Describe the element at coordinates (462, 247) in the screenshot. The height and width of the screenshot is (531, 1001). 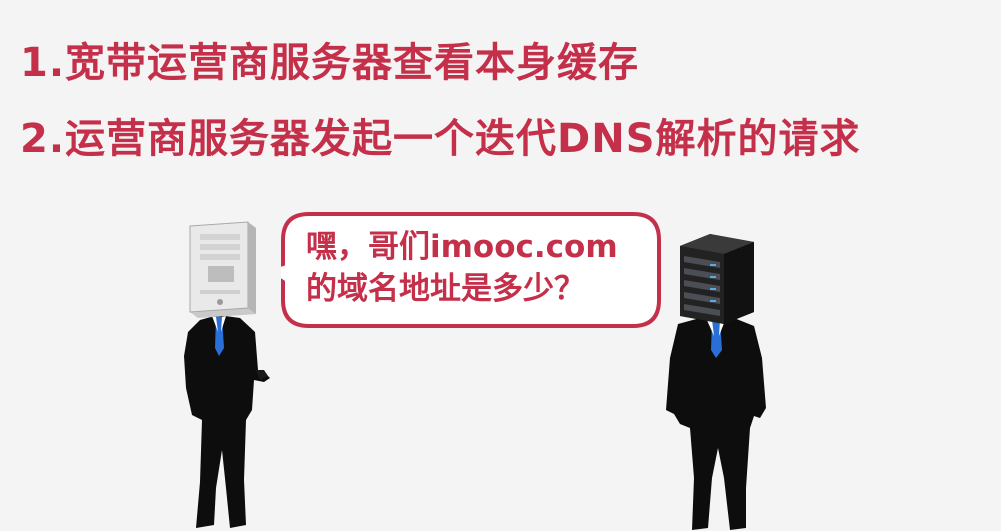
I see `bubble-line-1: 嘿，哥们imooc.com` at that location.